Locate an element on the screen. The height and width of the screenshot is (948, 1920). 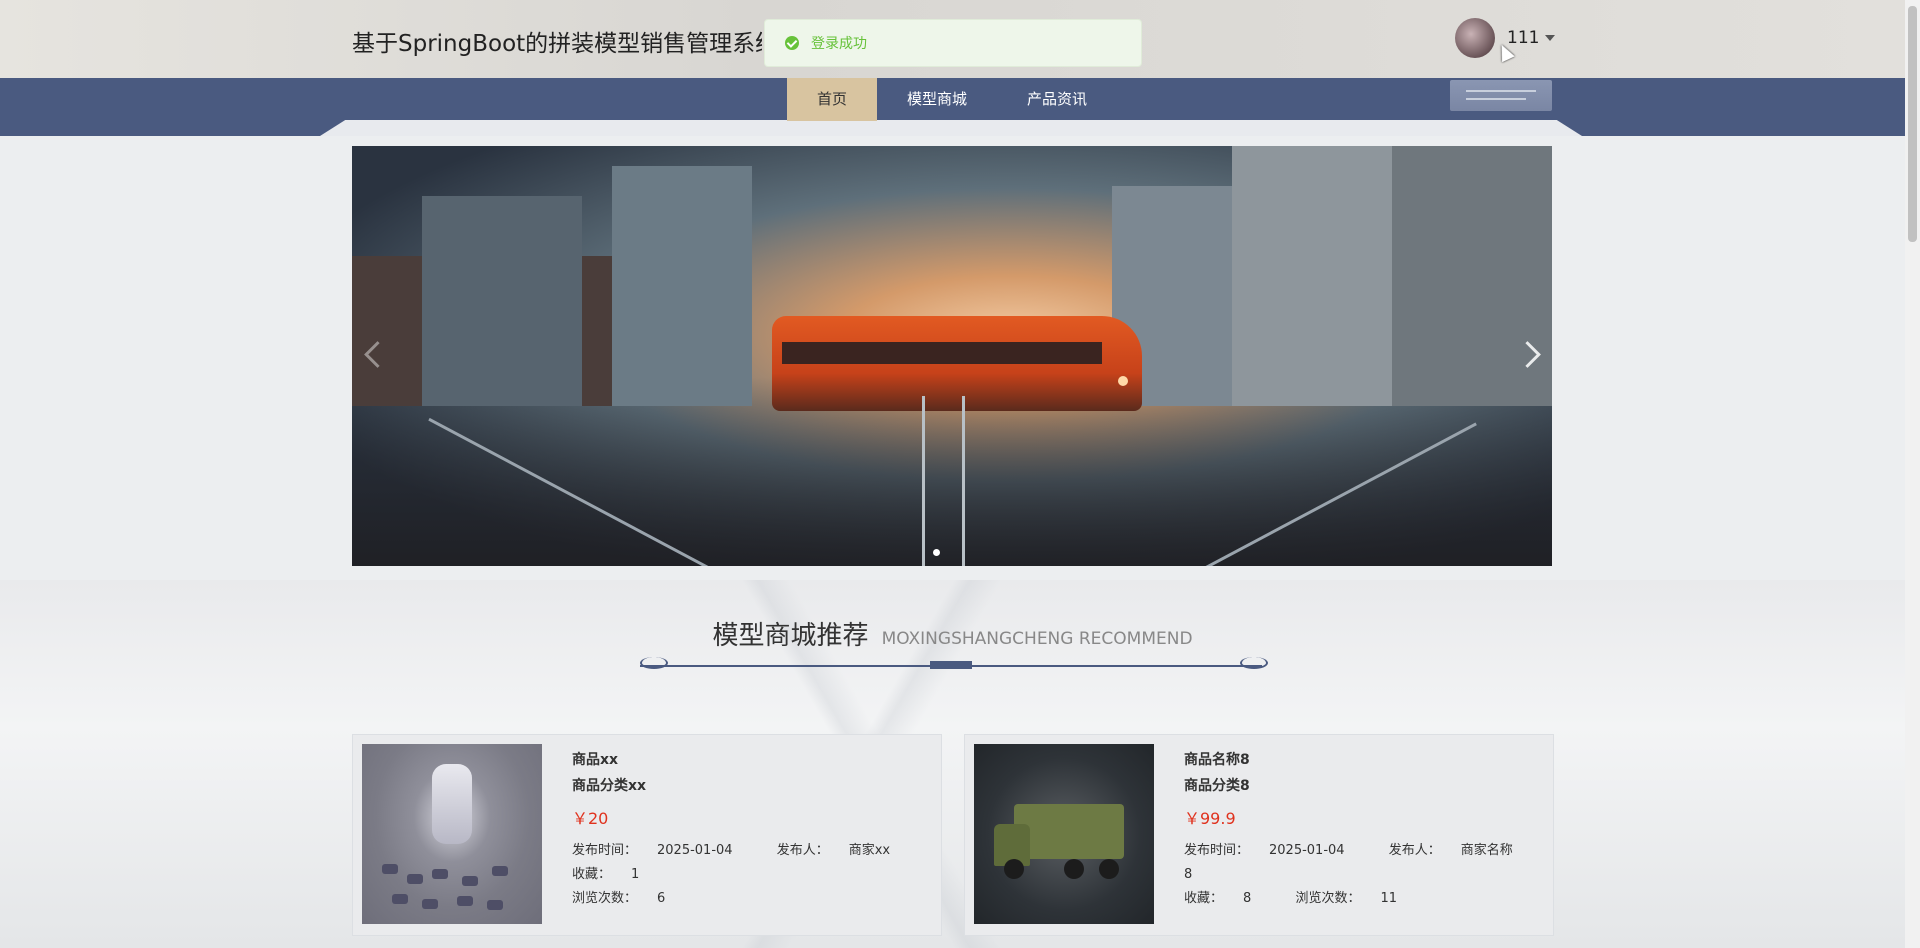
publisher: 商家xx is located at coordinates (869, 850).